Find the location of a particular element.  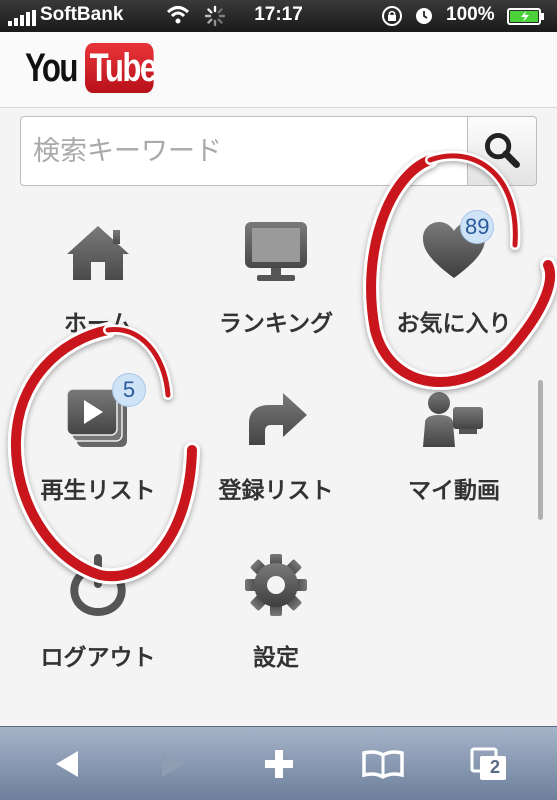

status-bar: SoftBank 17:17 100% is located at coordinates (278, 16).